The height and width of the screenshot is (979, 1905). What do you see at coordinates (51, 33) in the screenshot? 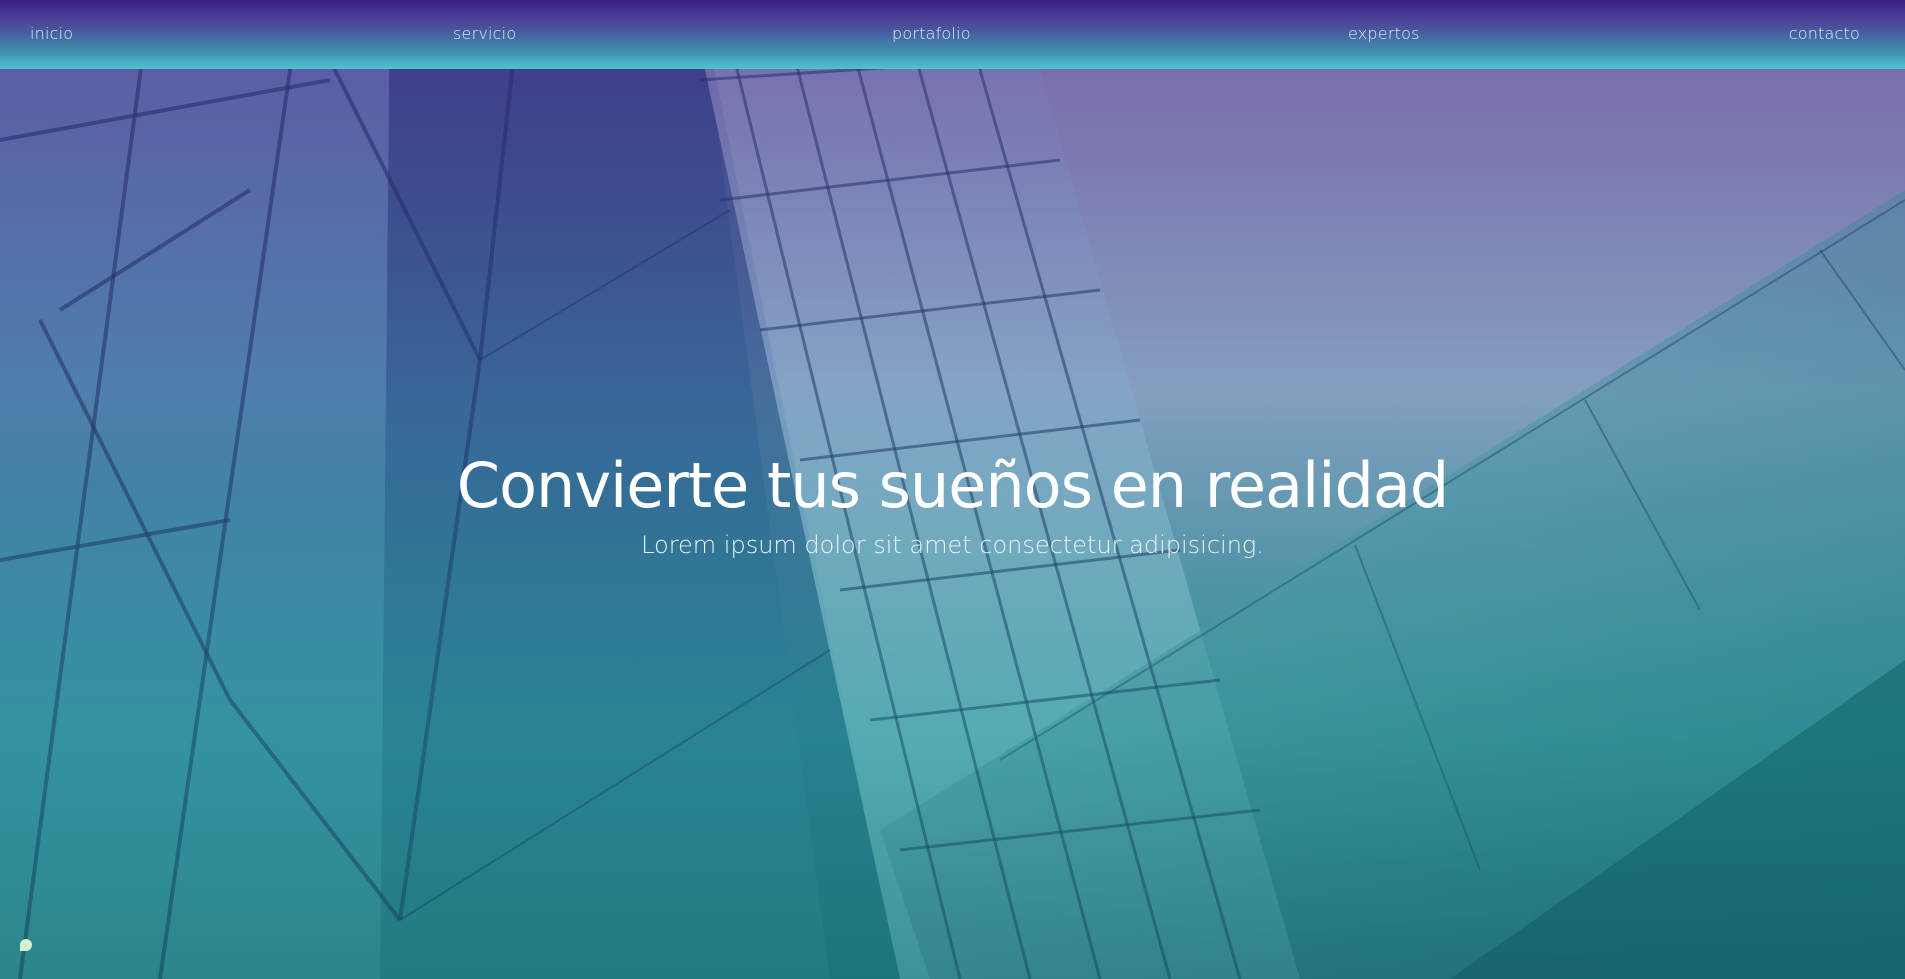
I see `nav-link-inicio: inicio` at bounding box center [51, 33].